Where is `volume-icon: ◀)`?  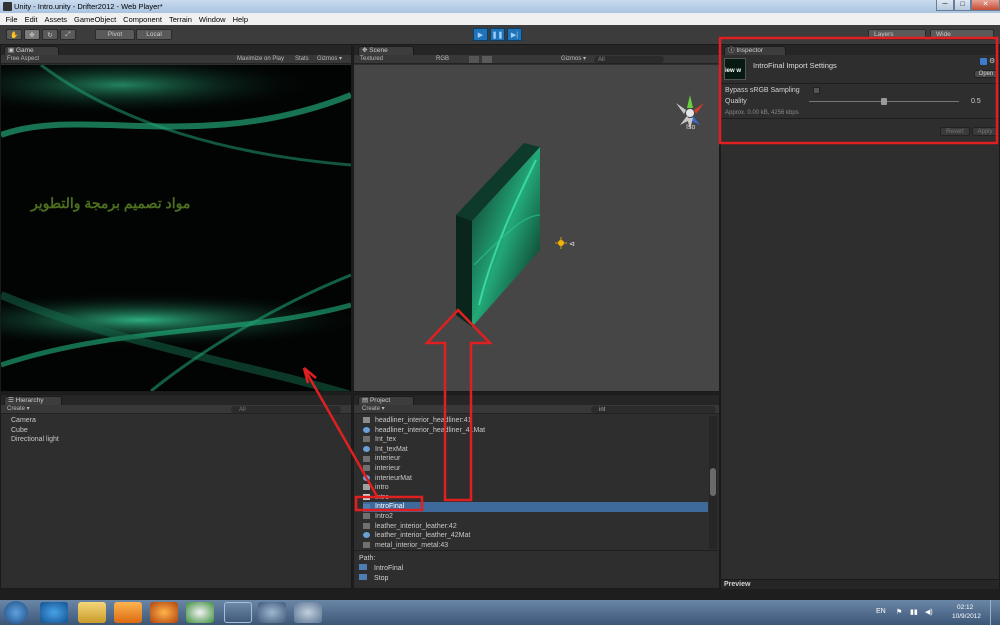 volume-icon: ◀) is located at coordinates (929, 612).